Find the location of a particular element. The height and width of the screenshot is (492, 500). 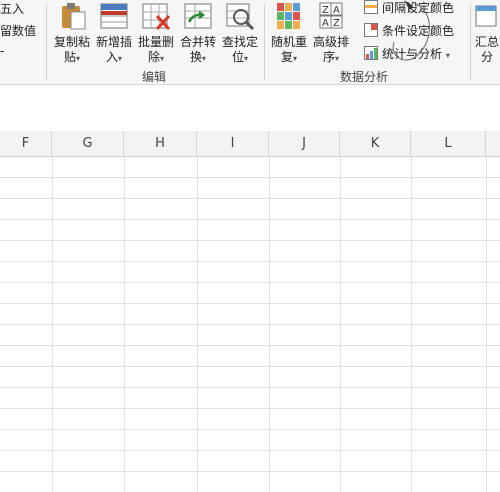

summary-button: 汇总 分 is located at coordinates (486, 35).